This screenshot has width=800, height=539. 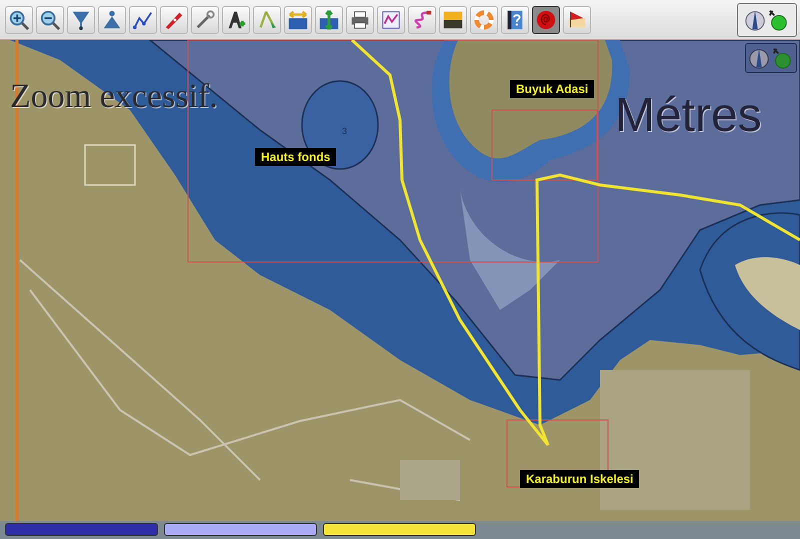 I want to click on route-tool-button, so click(x=143, y=20).